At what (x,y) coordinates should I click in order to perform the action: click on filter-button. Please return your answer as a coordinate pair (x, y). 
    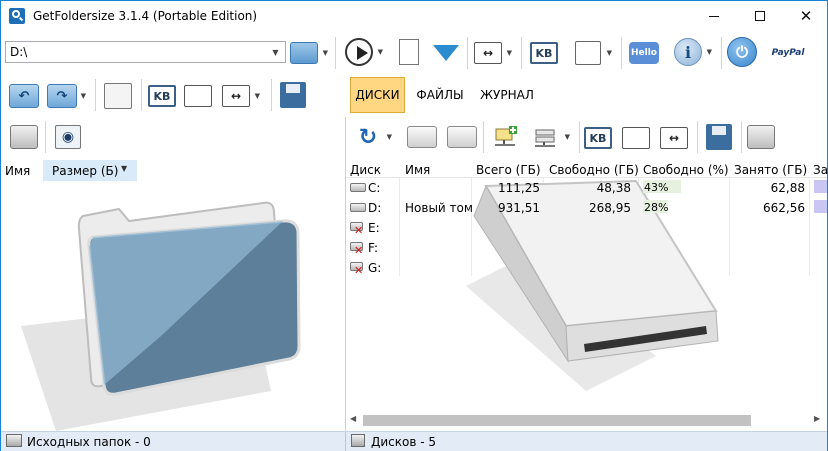
    Looking at the image, I should click on (446, 53).